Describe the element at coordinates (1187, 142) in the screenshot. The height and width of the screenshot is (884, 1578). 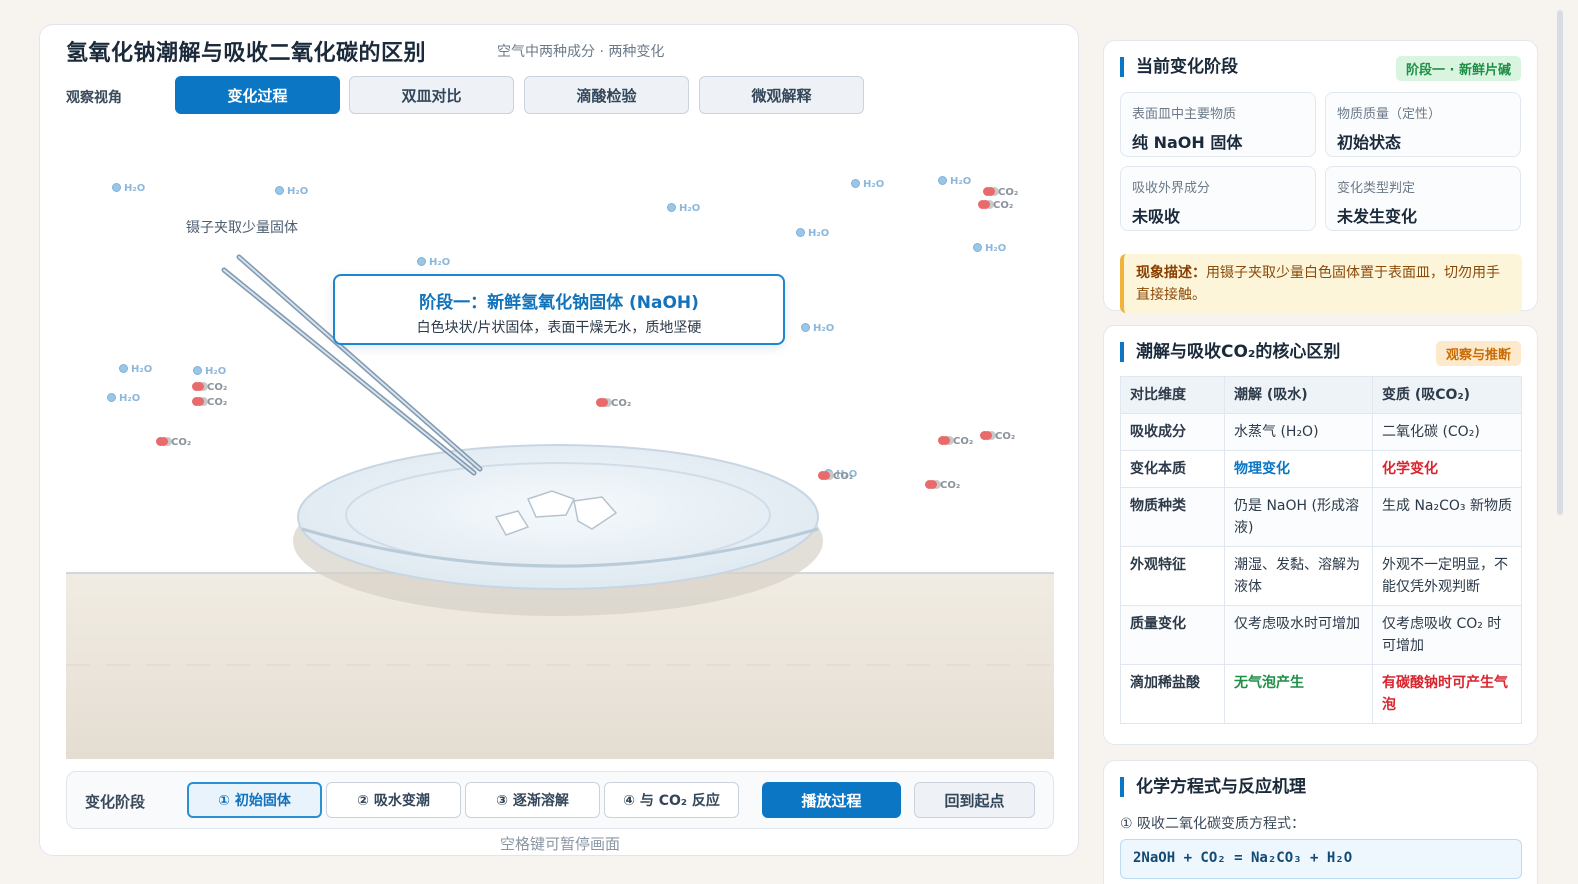
I see `info-value: 纯 NaOH 固体` at that location.